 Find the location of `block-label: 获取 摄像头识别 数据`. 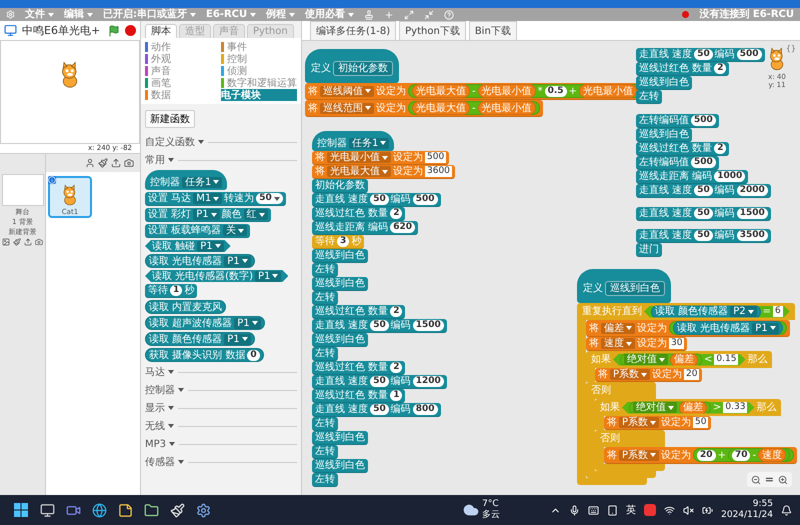

block-label: 获取 摄像头识别 数据 is located at coordinates (197, 355).